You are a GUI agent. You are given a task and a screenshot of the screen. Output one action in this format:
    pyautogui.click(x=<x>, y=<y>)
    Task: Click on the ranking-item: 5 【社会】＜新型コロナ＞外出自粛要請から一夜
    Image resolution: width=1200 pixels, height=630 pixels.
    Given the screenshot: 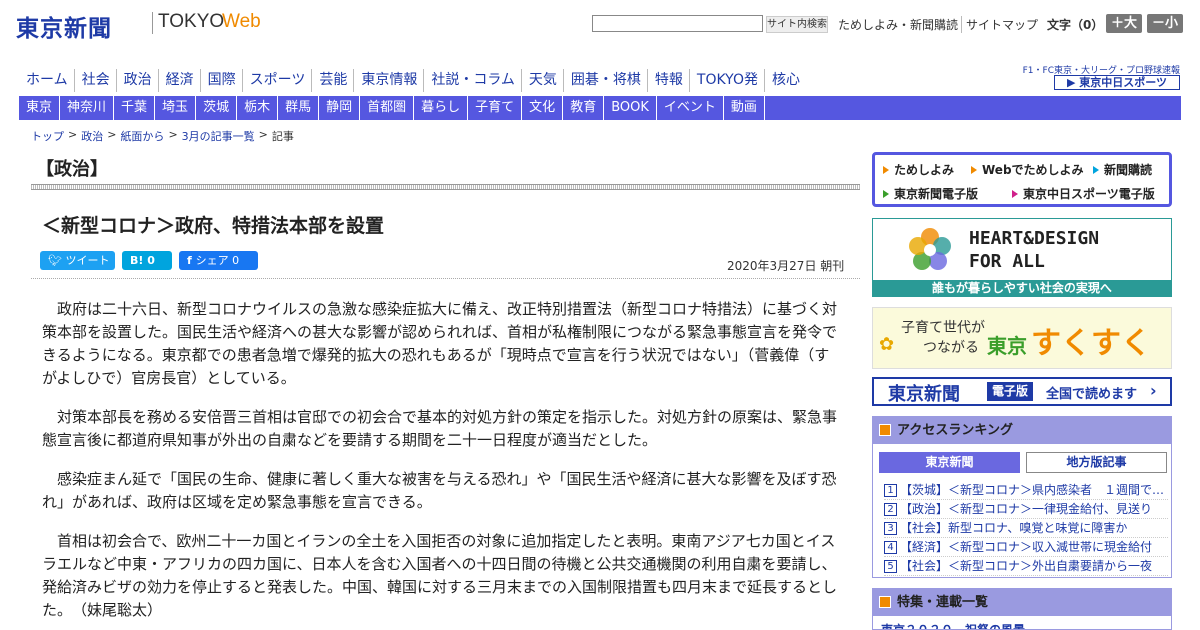 What is the action you would take?
    pyautogui.click(x=1026, y=566)
    